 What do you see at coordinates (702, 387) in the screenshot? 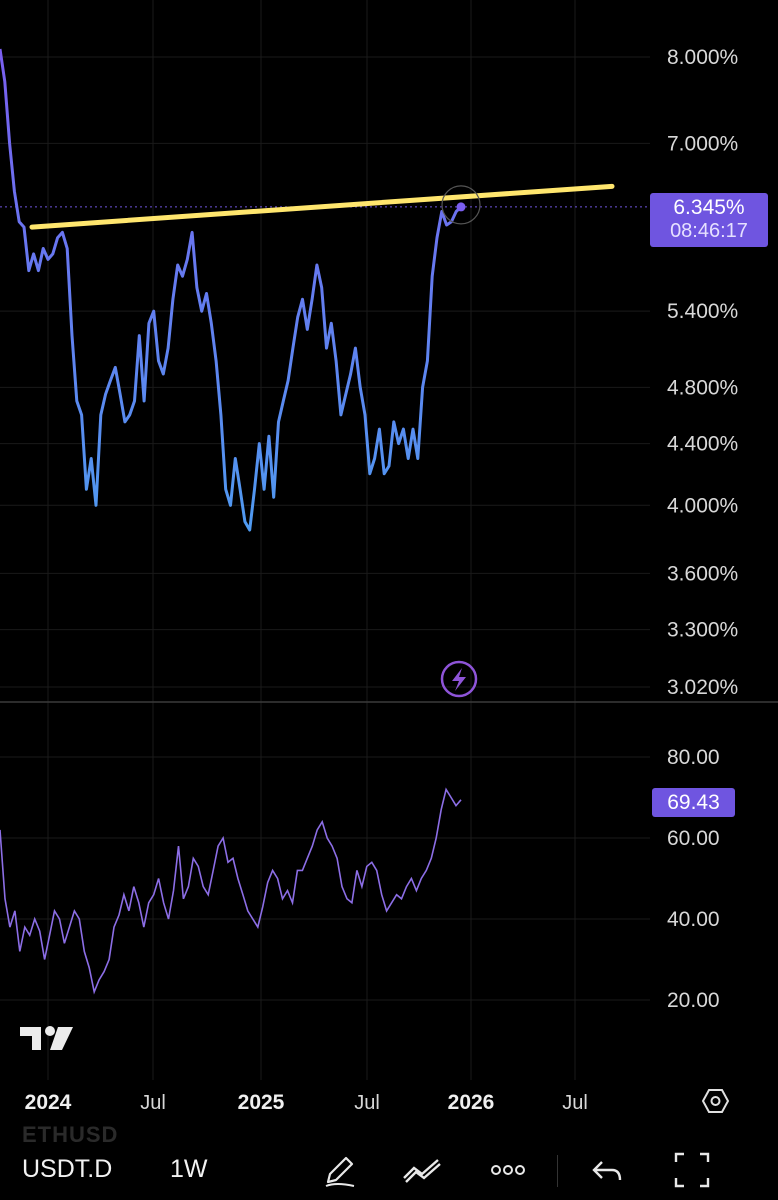
I see `price-tick-label: 4.800%` at bounding box center [702, 387].